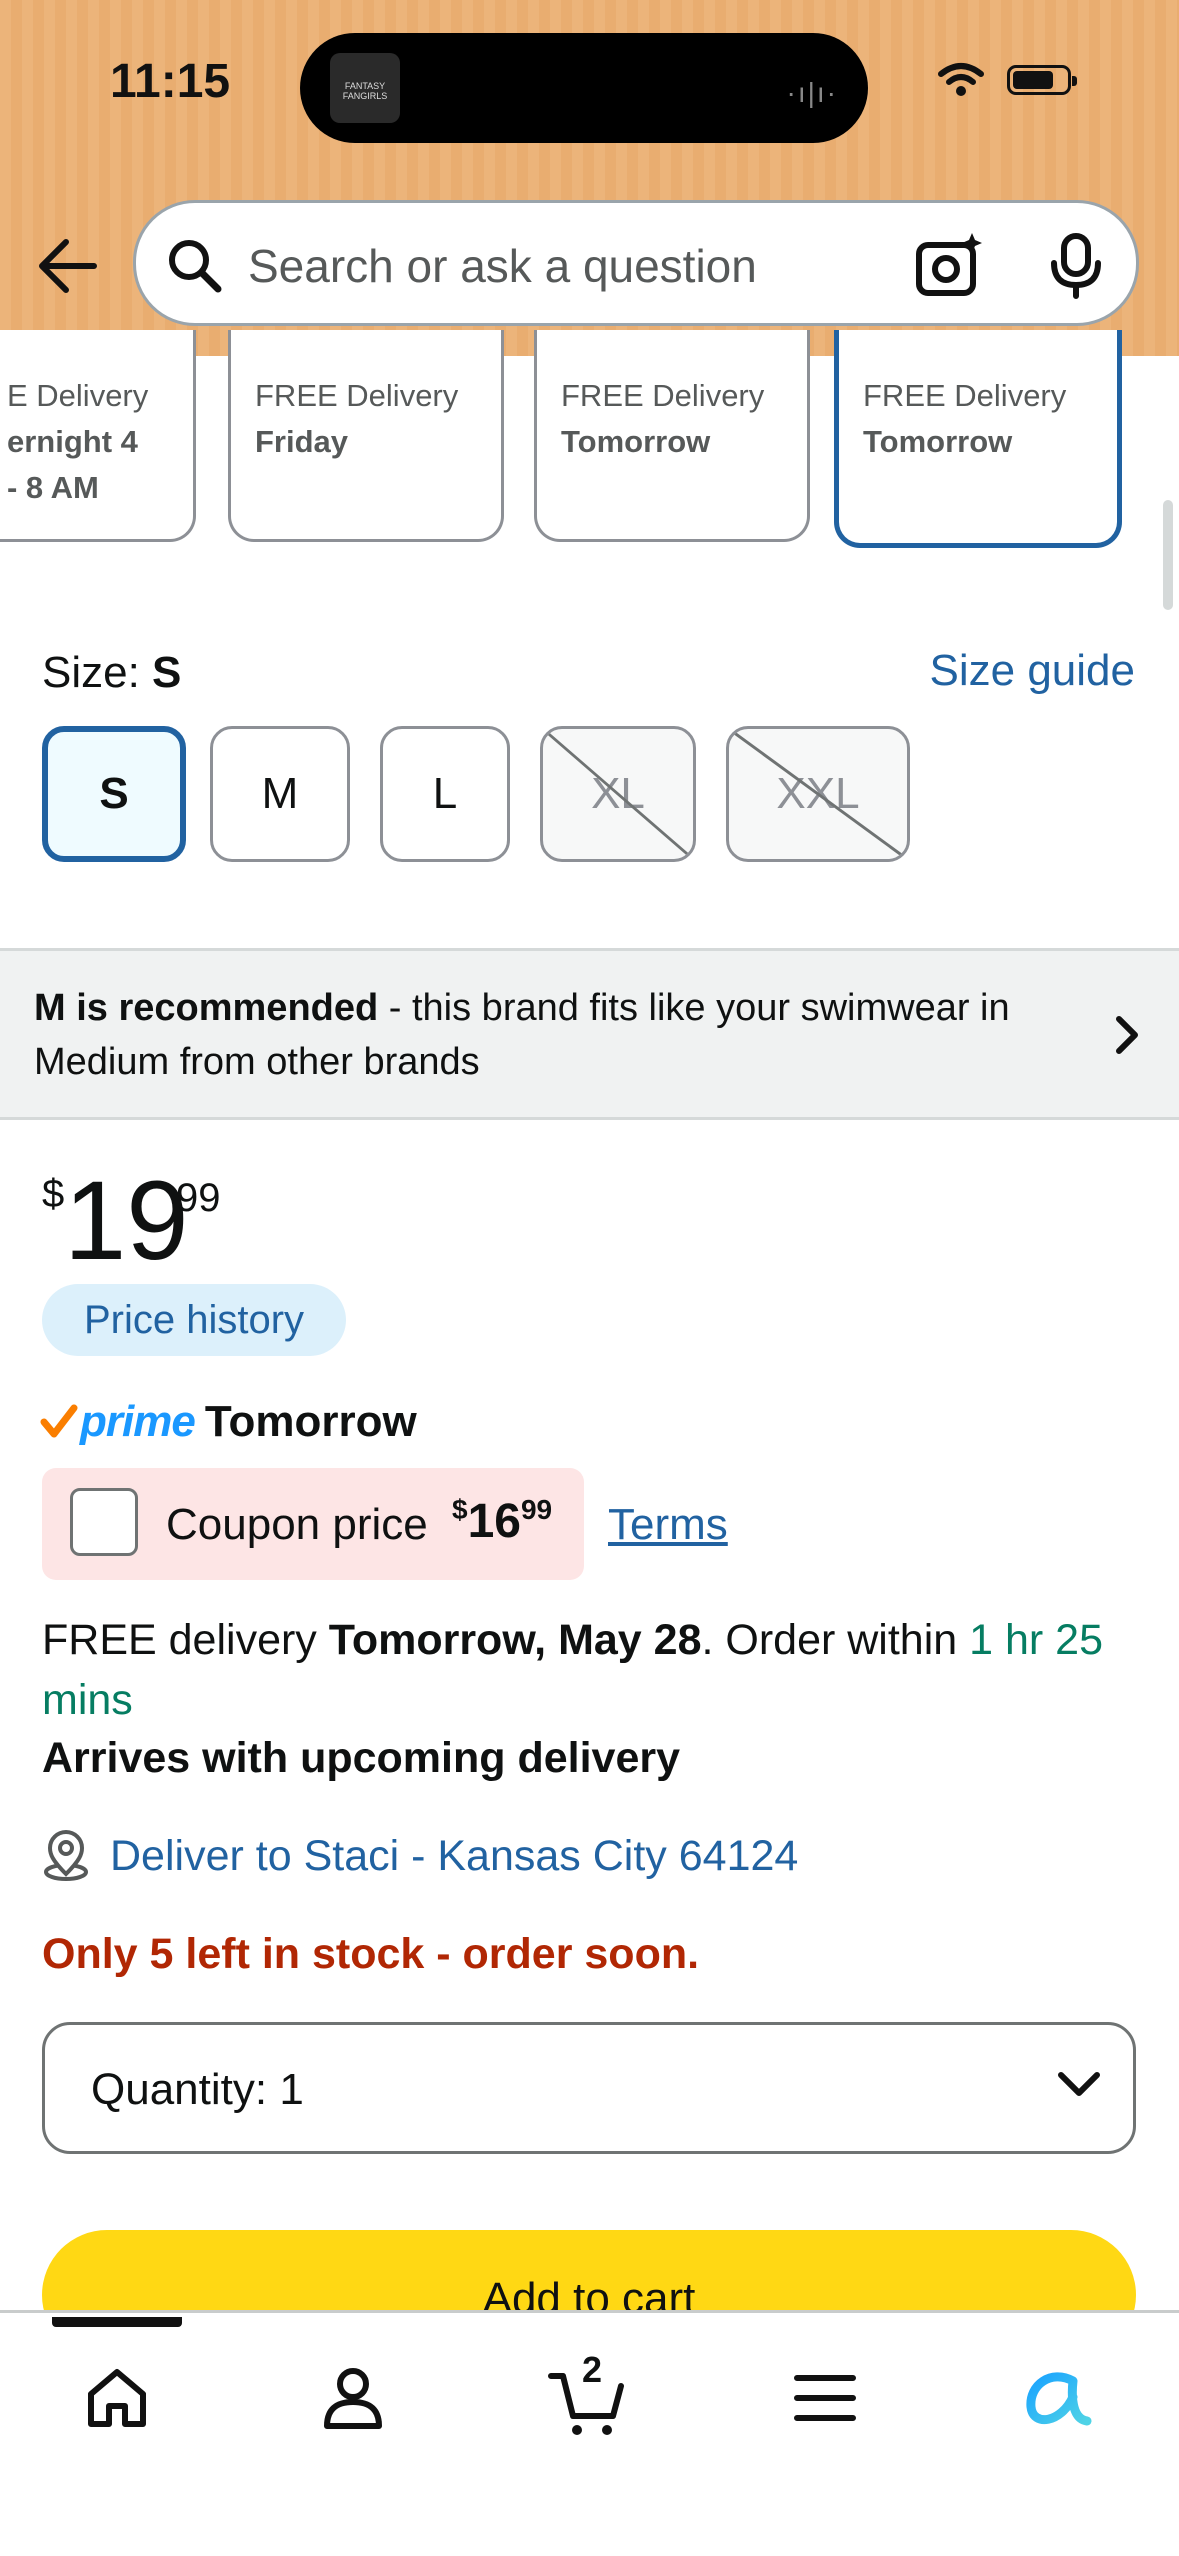  Describe the element at coordinates (668, 1525) in the screenshot. I see `coupon-terms-link: Terms` at that location.